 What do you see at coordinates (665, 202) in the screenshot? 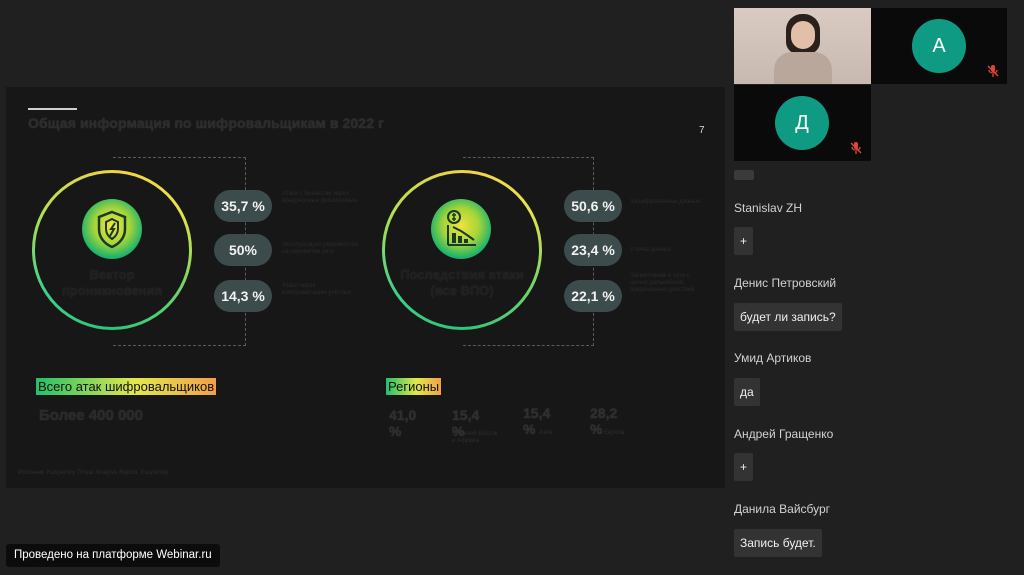
I see `right-stat-note: Зашифрованные данные` at bounding box center [665, 202].